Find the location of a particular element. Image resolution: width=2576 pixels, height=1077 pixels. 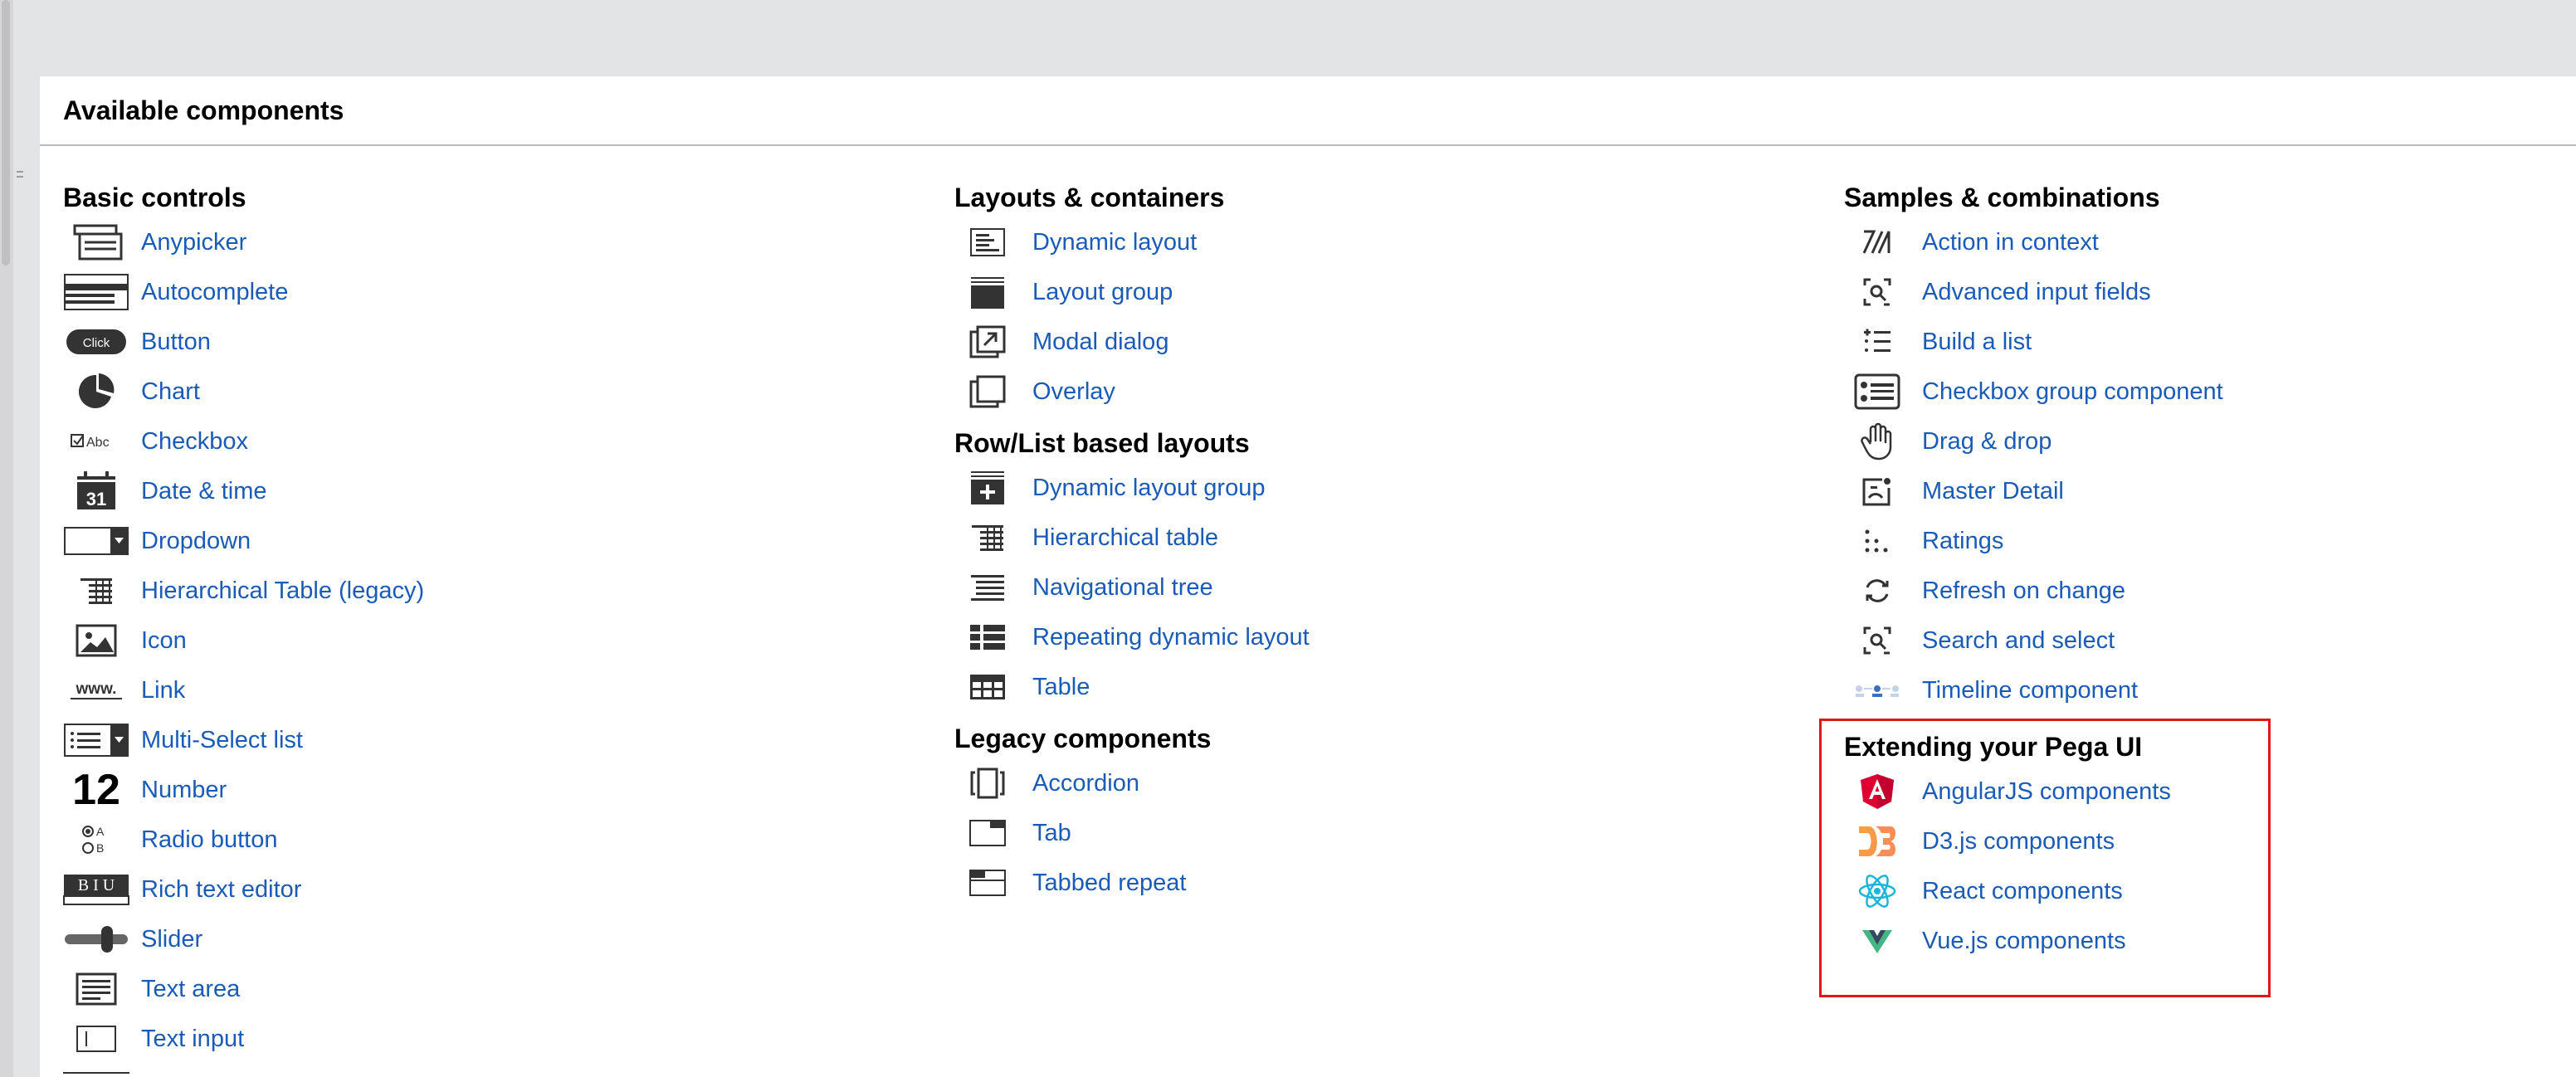

component-link: Radio button is located at coordinates (209, 840).